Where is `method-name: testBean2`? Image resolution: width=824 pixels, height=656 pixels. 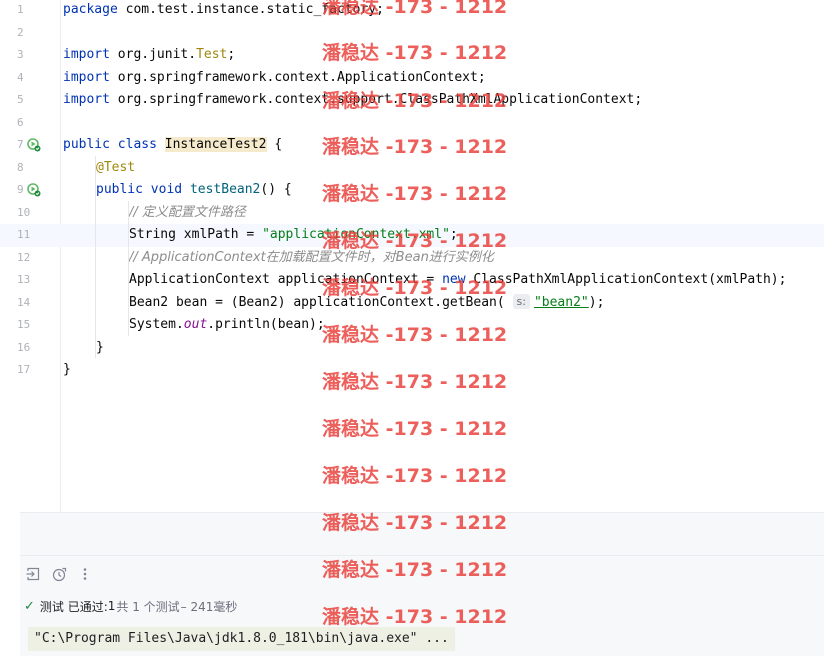
method-name: testBean2 is located at coordinates (225, 189).